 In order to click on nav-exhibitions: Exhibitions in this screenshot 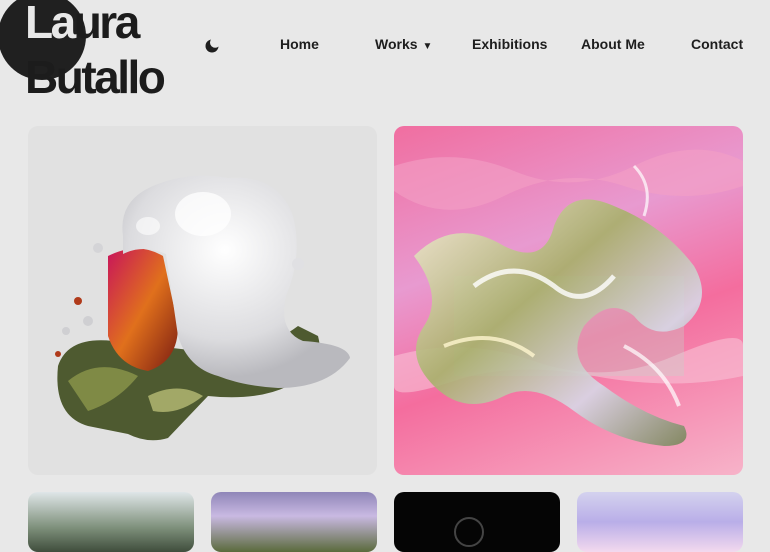, I will do `click(509, 44)`.